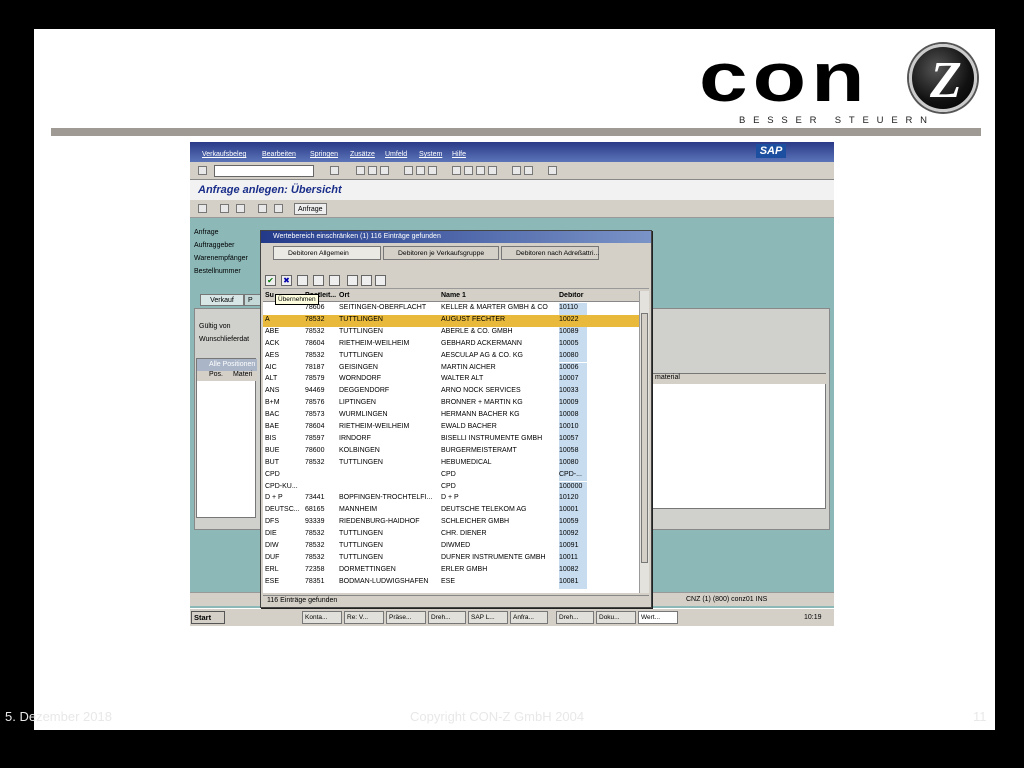  I want to click on enter-icon, so click(202, 170).